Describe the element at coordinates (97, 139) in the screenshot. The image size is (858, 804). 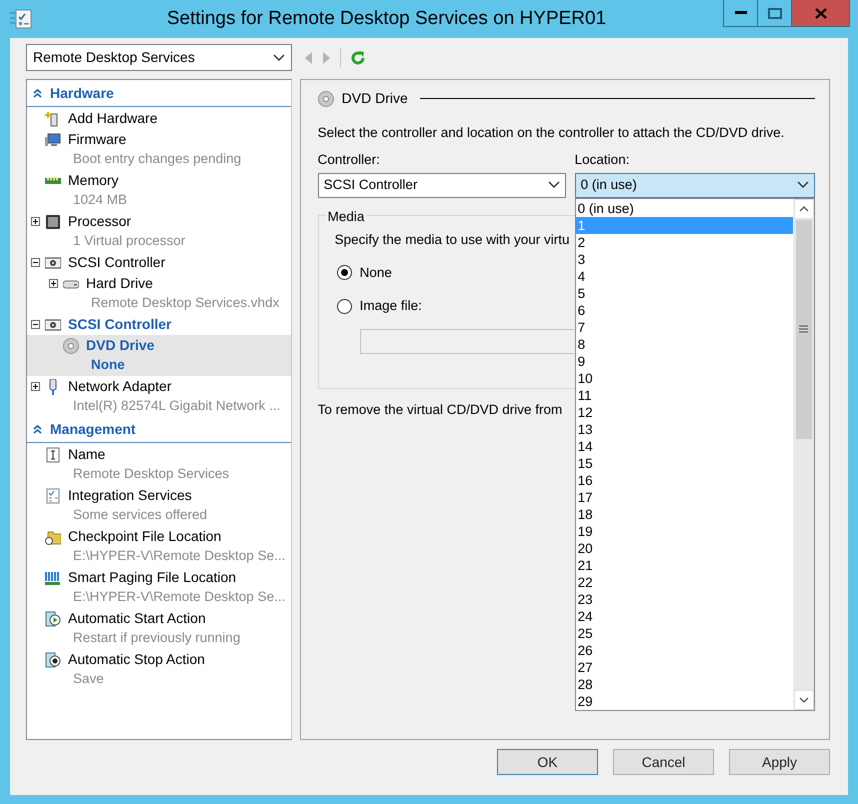
I see `tree-item-label: Firmware` at that location.